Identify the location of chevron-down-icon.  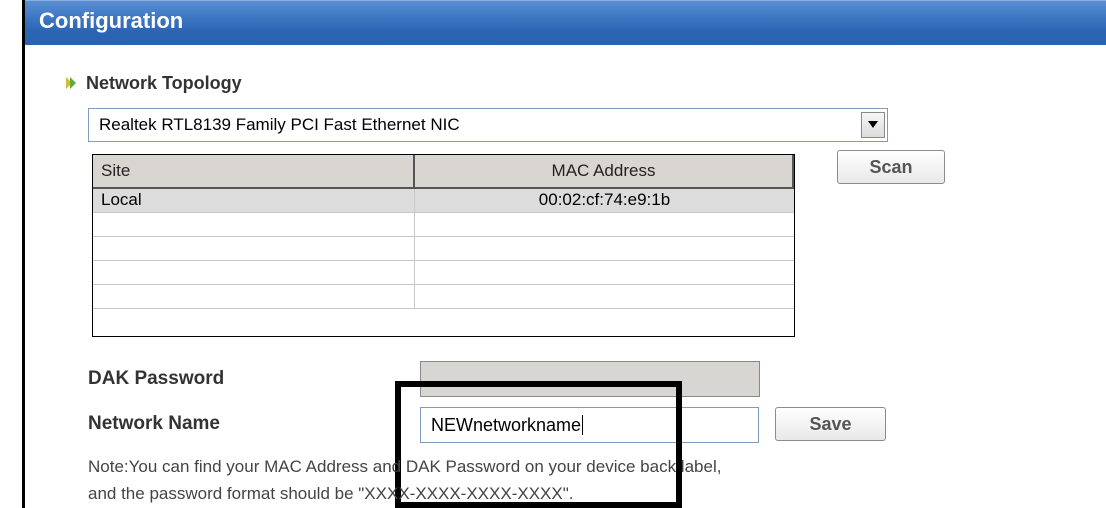
(873, 124).